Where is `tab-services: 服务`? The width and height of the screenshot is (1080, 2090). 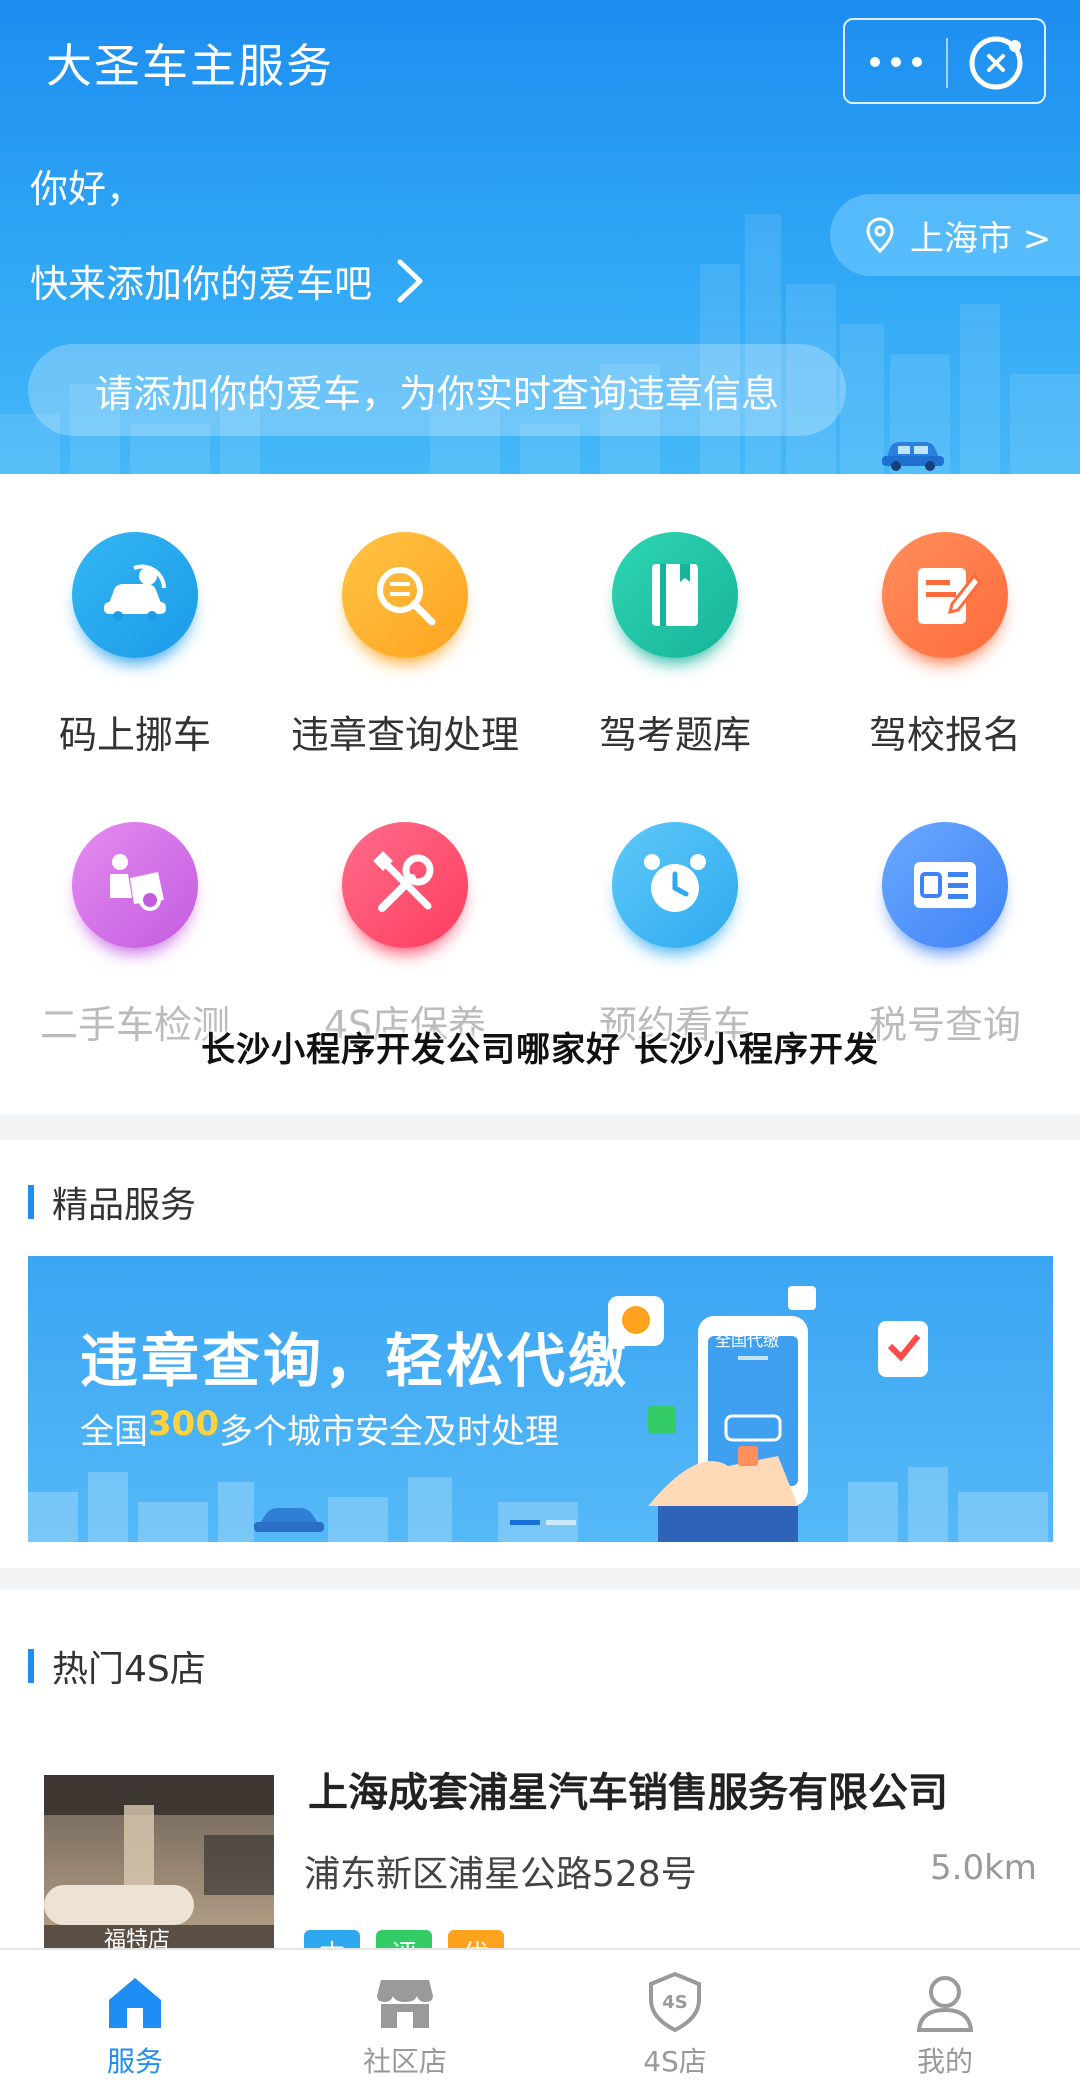
tab-services: 服务 is located at coordinates (135, 2020).